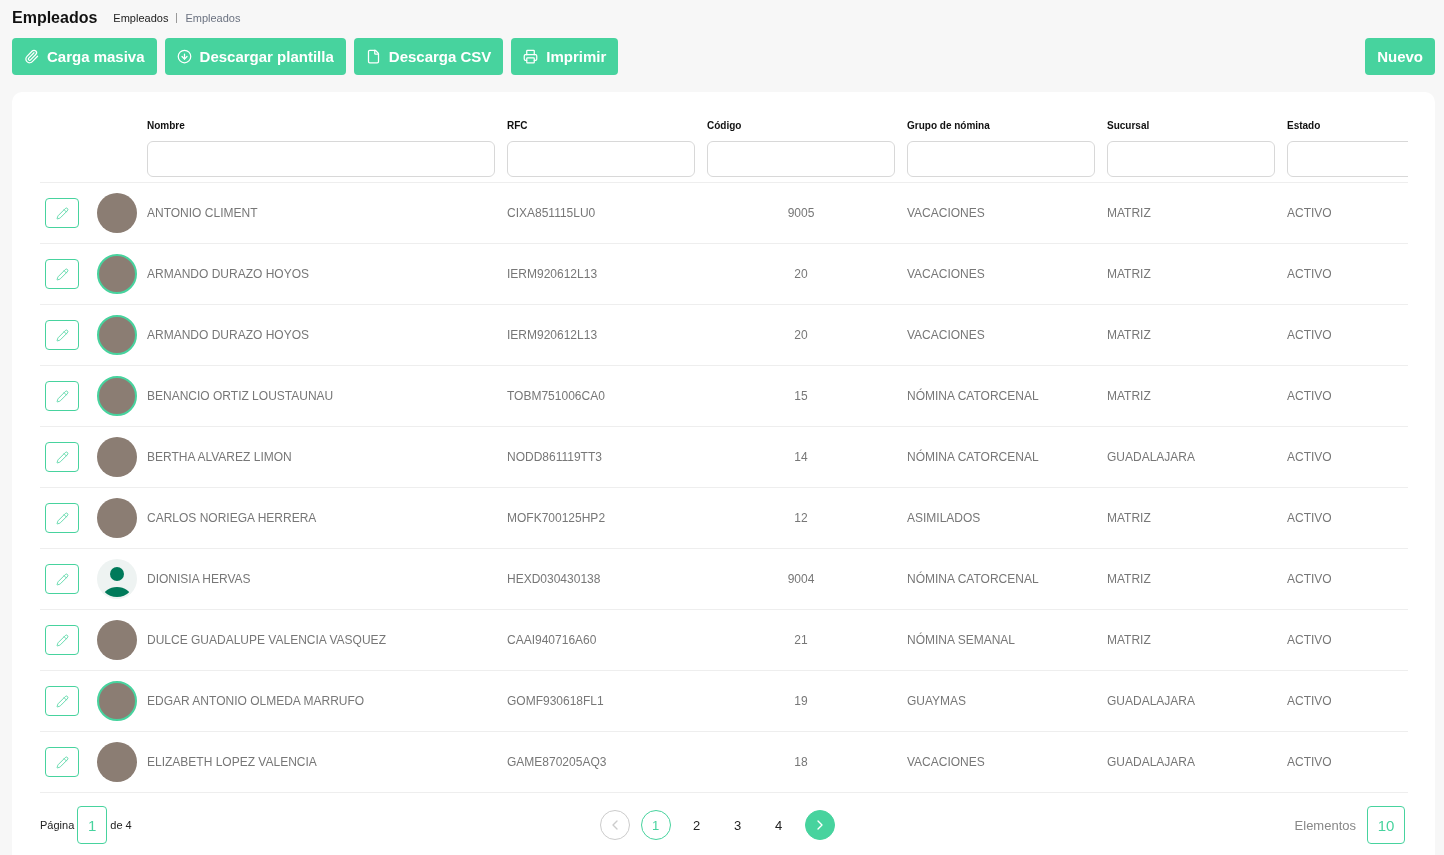 The width and height of the screenshot is (1444, 855). Describe the element at coordinates (553, 274) in the screenshot. I see `table-cell-text: IERM920612L13` at that location.